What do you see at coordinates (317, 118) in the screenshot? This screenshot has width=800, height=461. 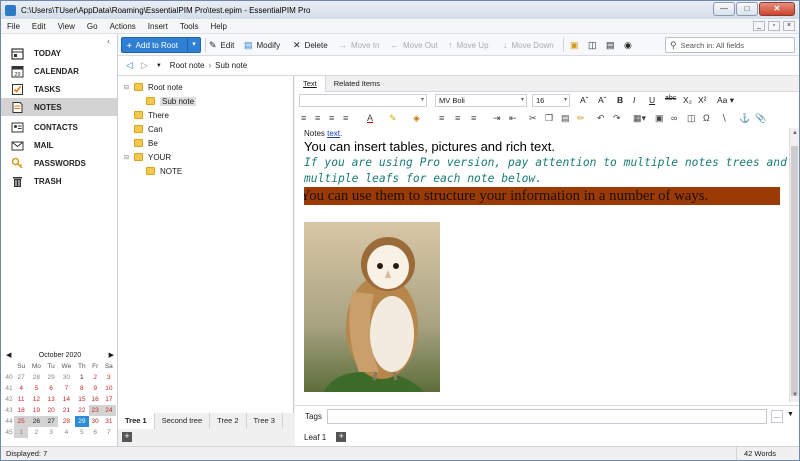 I see `align-center-icon: ≡` at bounding box center [317, 118].